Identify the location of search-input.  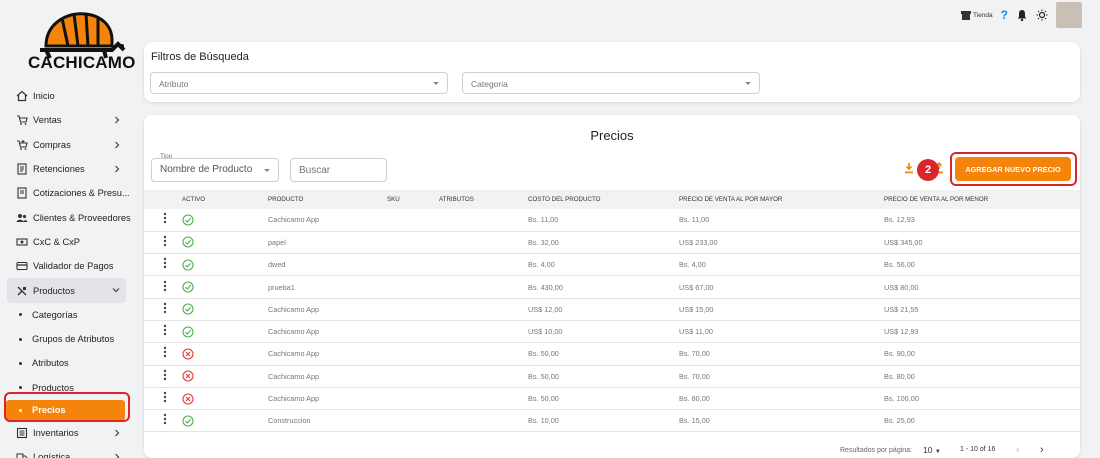
(338, 170).